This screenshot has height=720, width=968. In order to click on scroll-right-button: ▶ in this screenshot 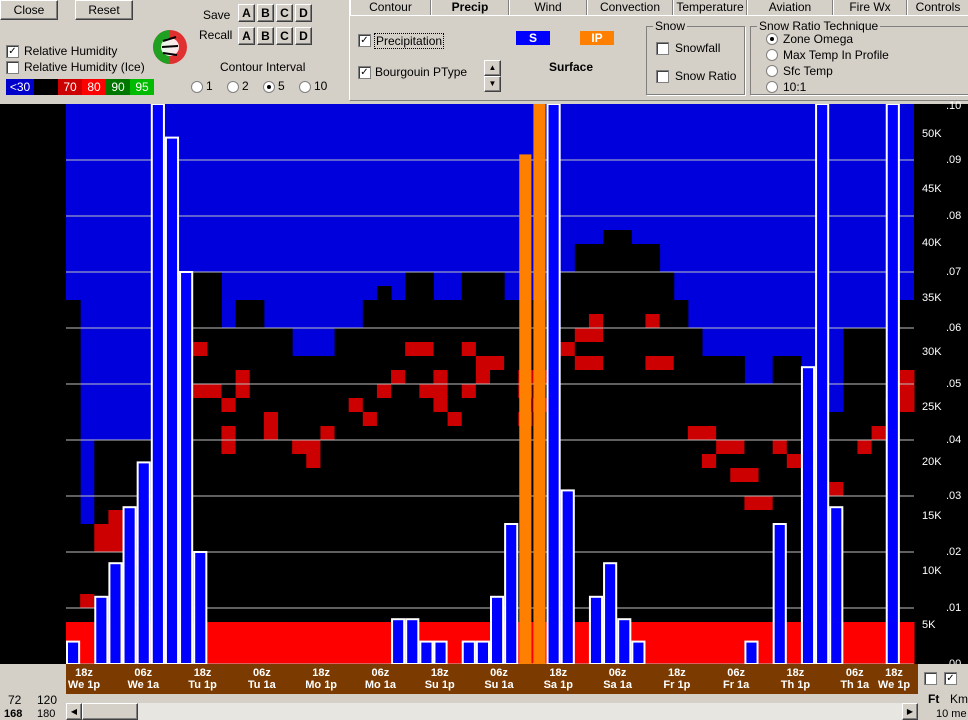, I will do `click(910, 711)`.